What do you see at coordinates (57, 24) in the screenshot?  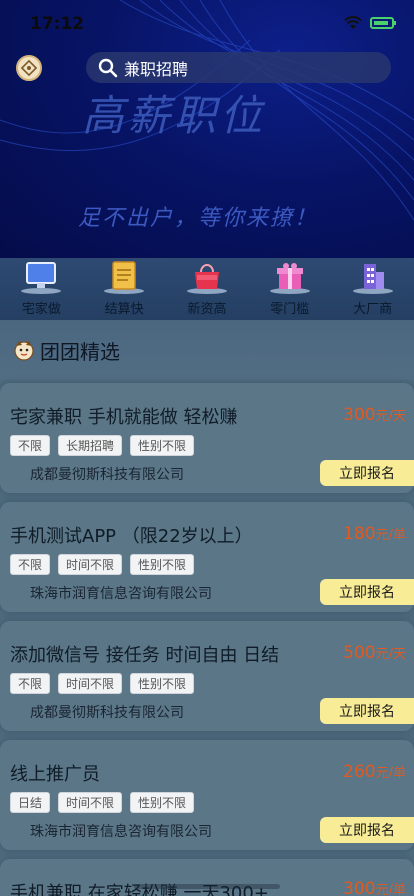 I see `status-time: 17:12` at bounding box center [57, 24].